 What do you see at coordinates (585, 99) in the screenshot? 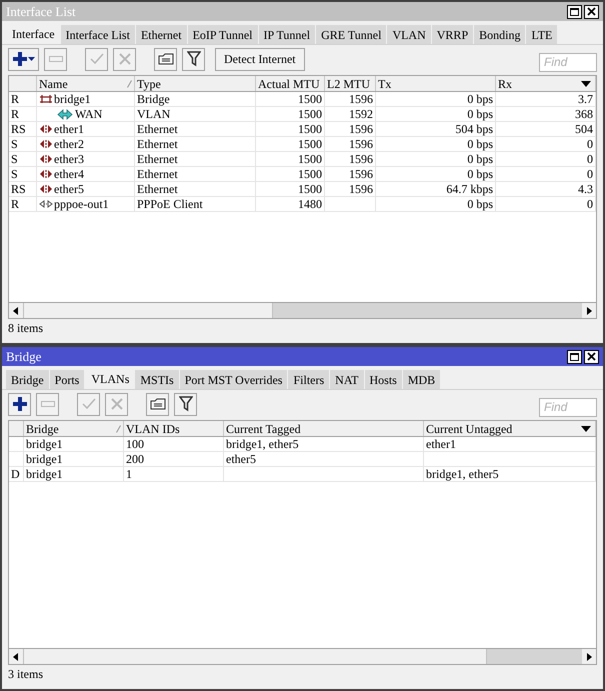
I see `table-cell: 3.7` at bounding box center [585, 99].